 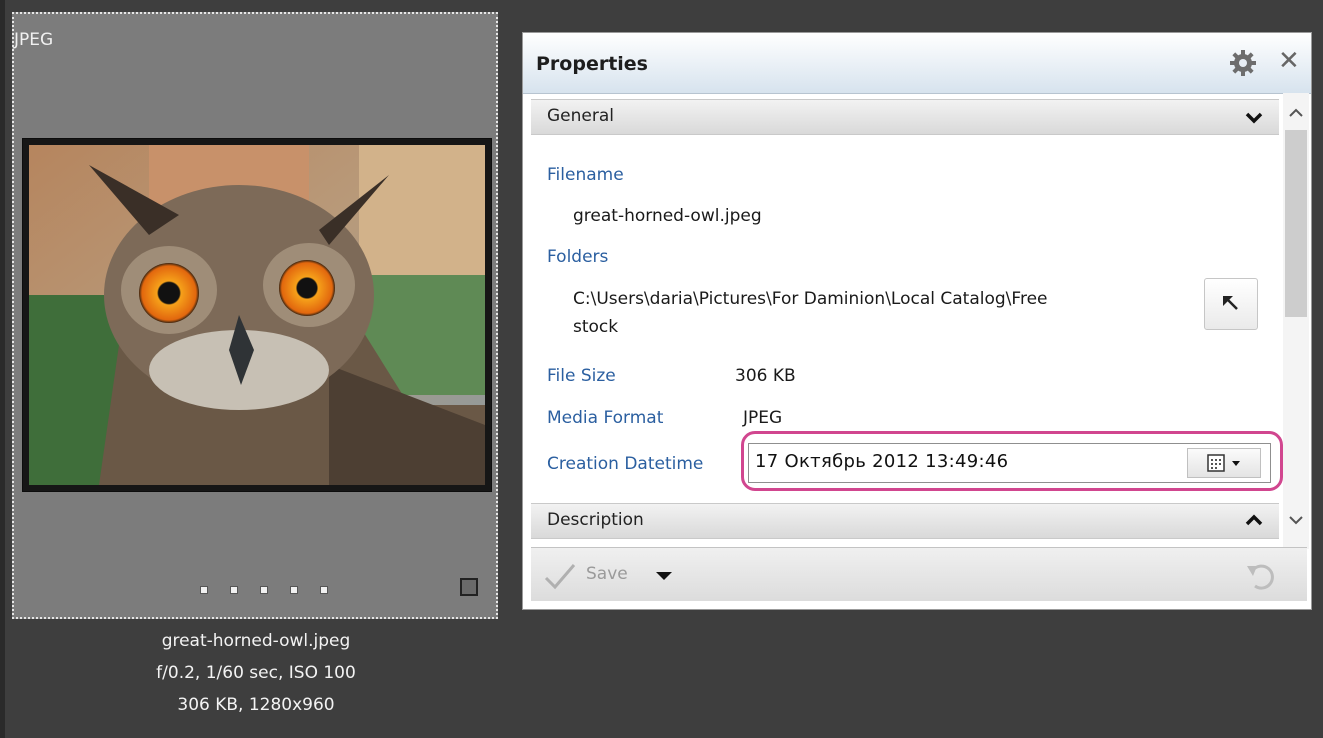 What do you see at coordinates (560, 577) in the screenshot?
I see `checkmark-icon` at bounding box center [560, 577].